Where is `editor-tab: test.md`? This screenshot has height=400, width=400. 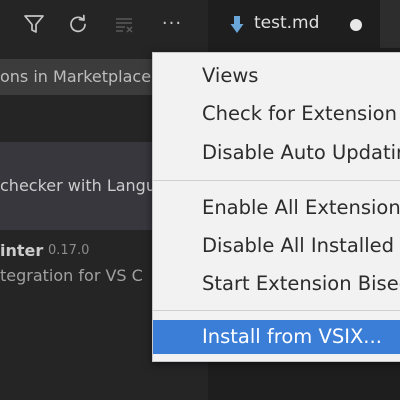 editor-tab: test.md is located at coordinates (294, 24).